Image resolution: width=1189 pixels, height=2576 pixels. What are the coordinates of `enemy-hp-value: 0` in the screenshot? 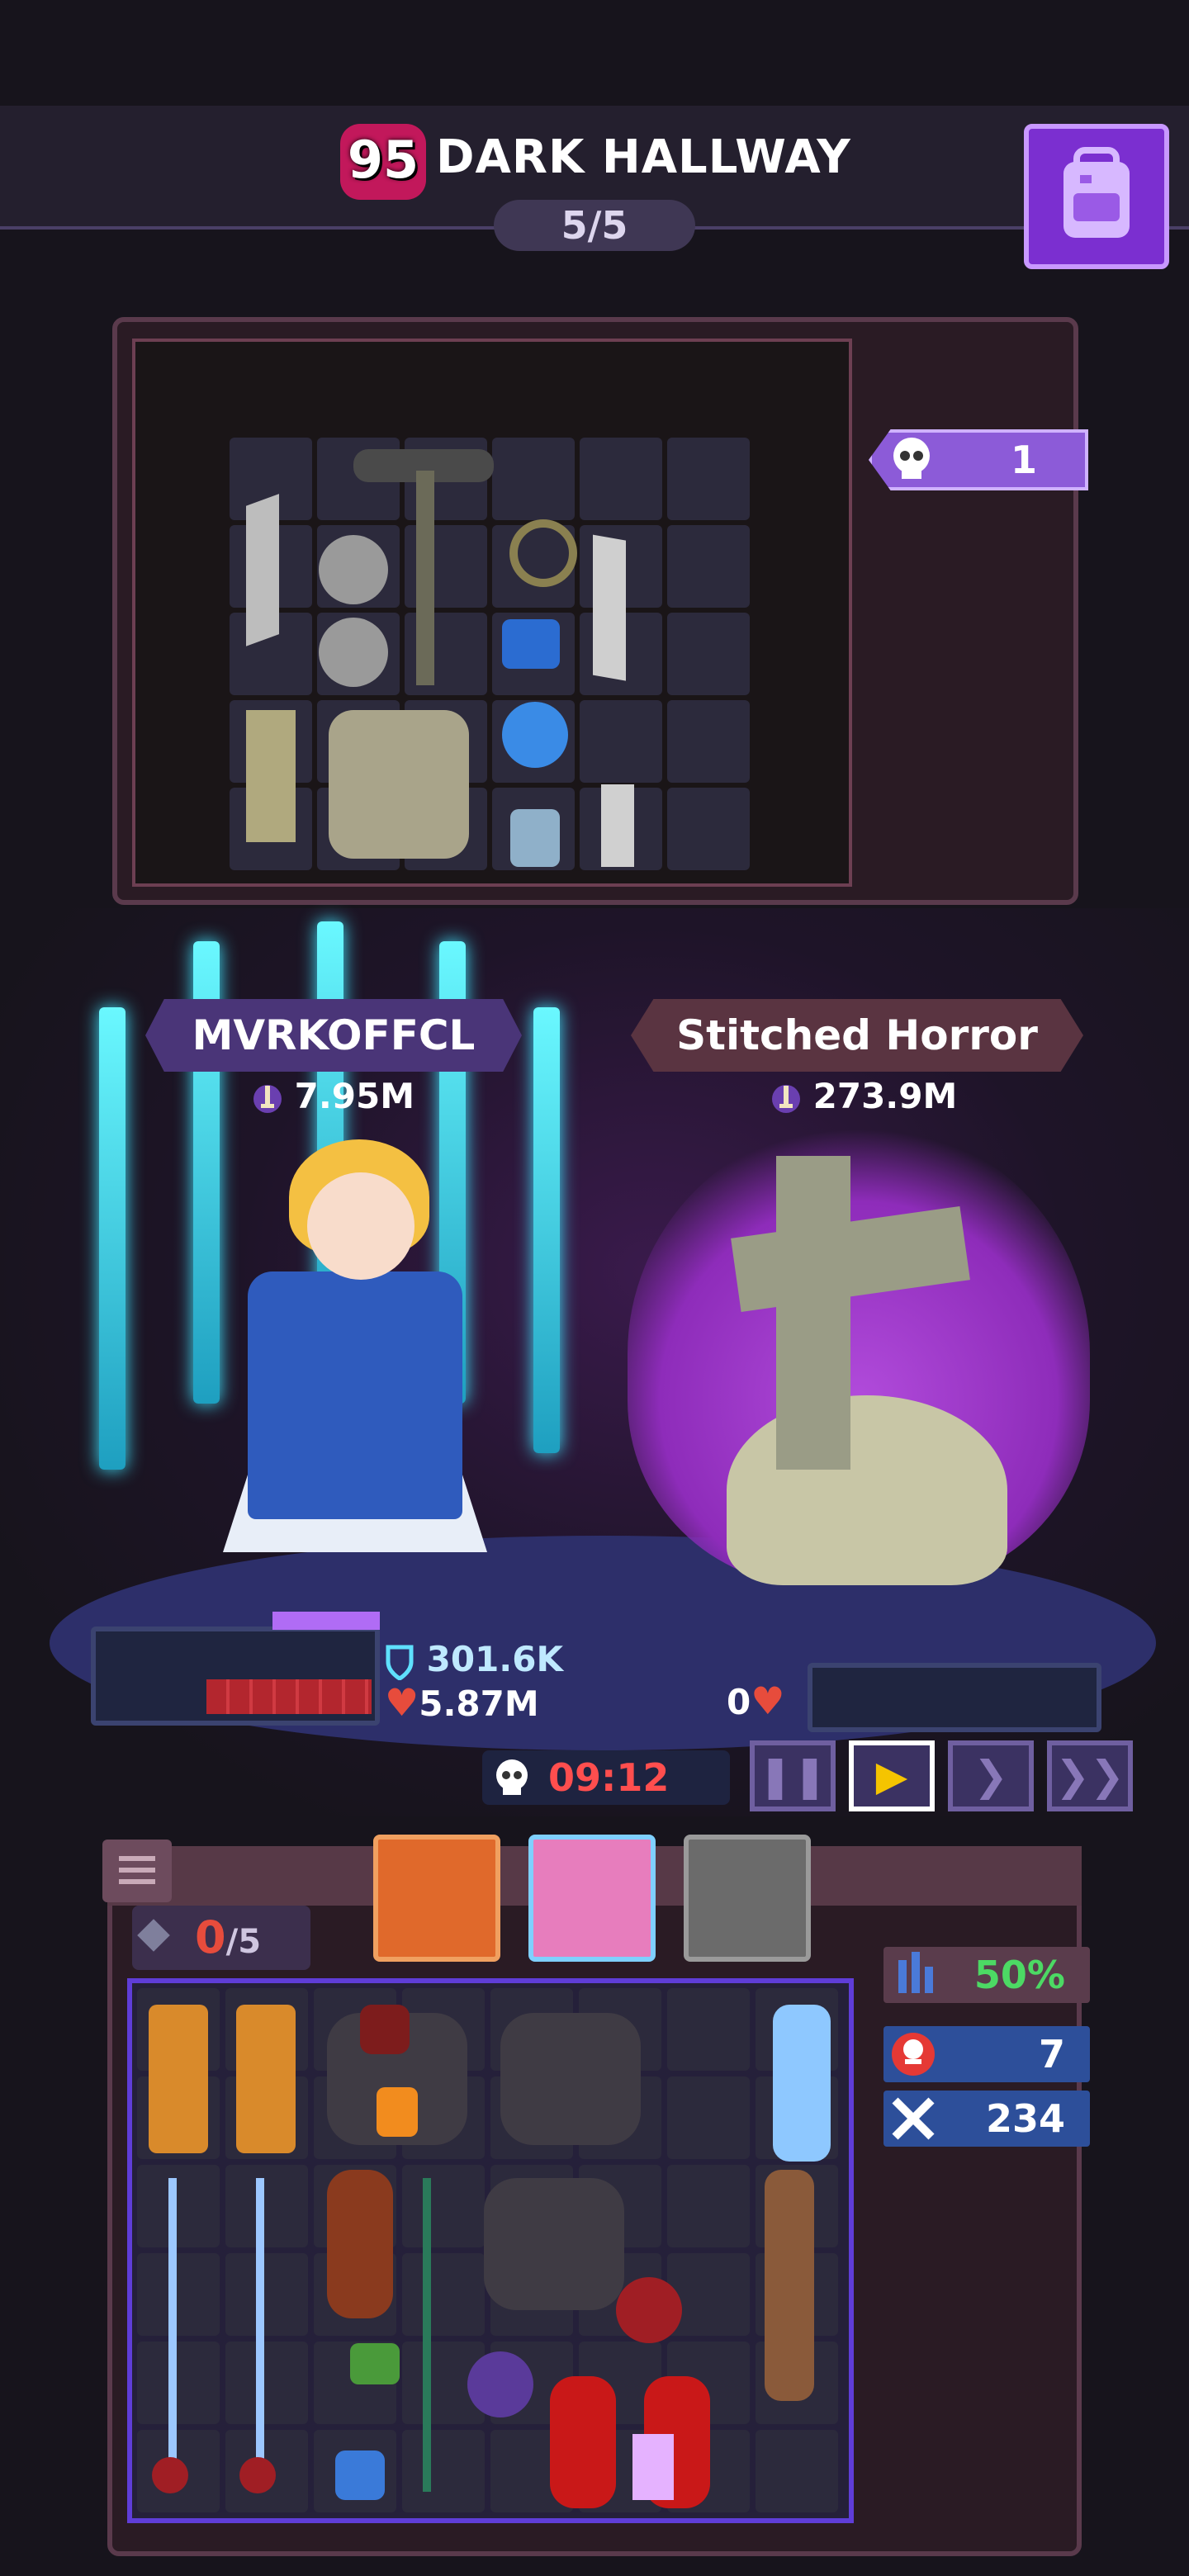 It's located at (739, 1702).